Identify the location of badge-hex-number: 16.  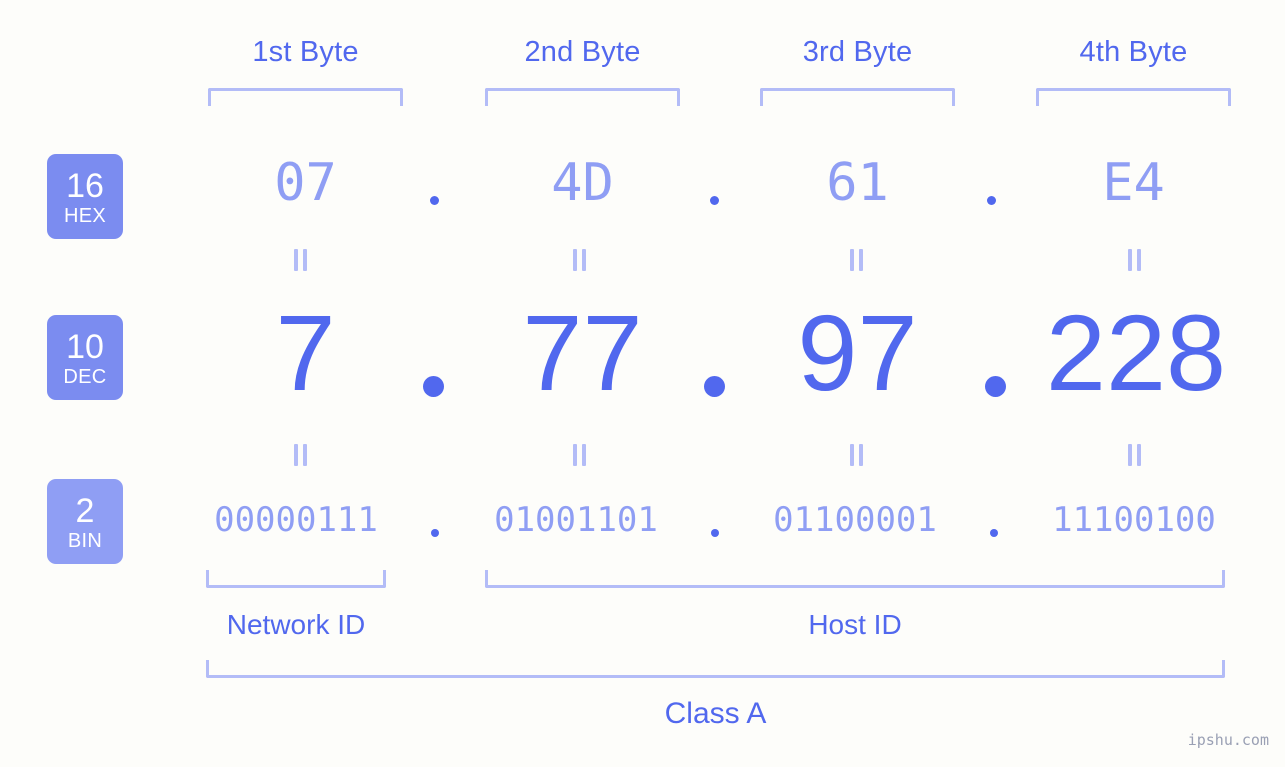
(85, 185).